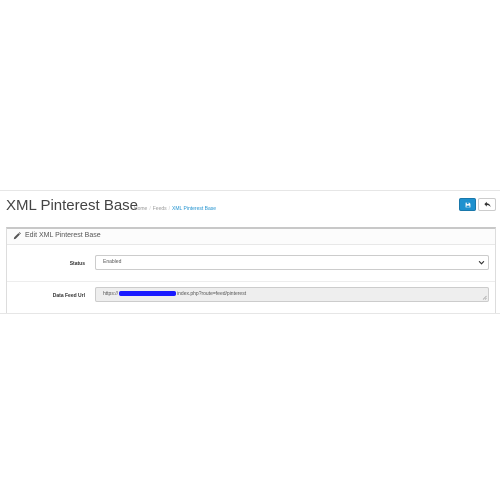  What do you see at coordinates (292, 294) in the screenshot?
I see `data-feed-url-field: https:// index.php?route=feed/pinterest` at bounding box center [292, 294].